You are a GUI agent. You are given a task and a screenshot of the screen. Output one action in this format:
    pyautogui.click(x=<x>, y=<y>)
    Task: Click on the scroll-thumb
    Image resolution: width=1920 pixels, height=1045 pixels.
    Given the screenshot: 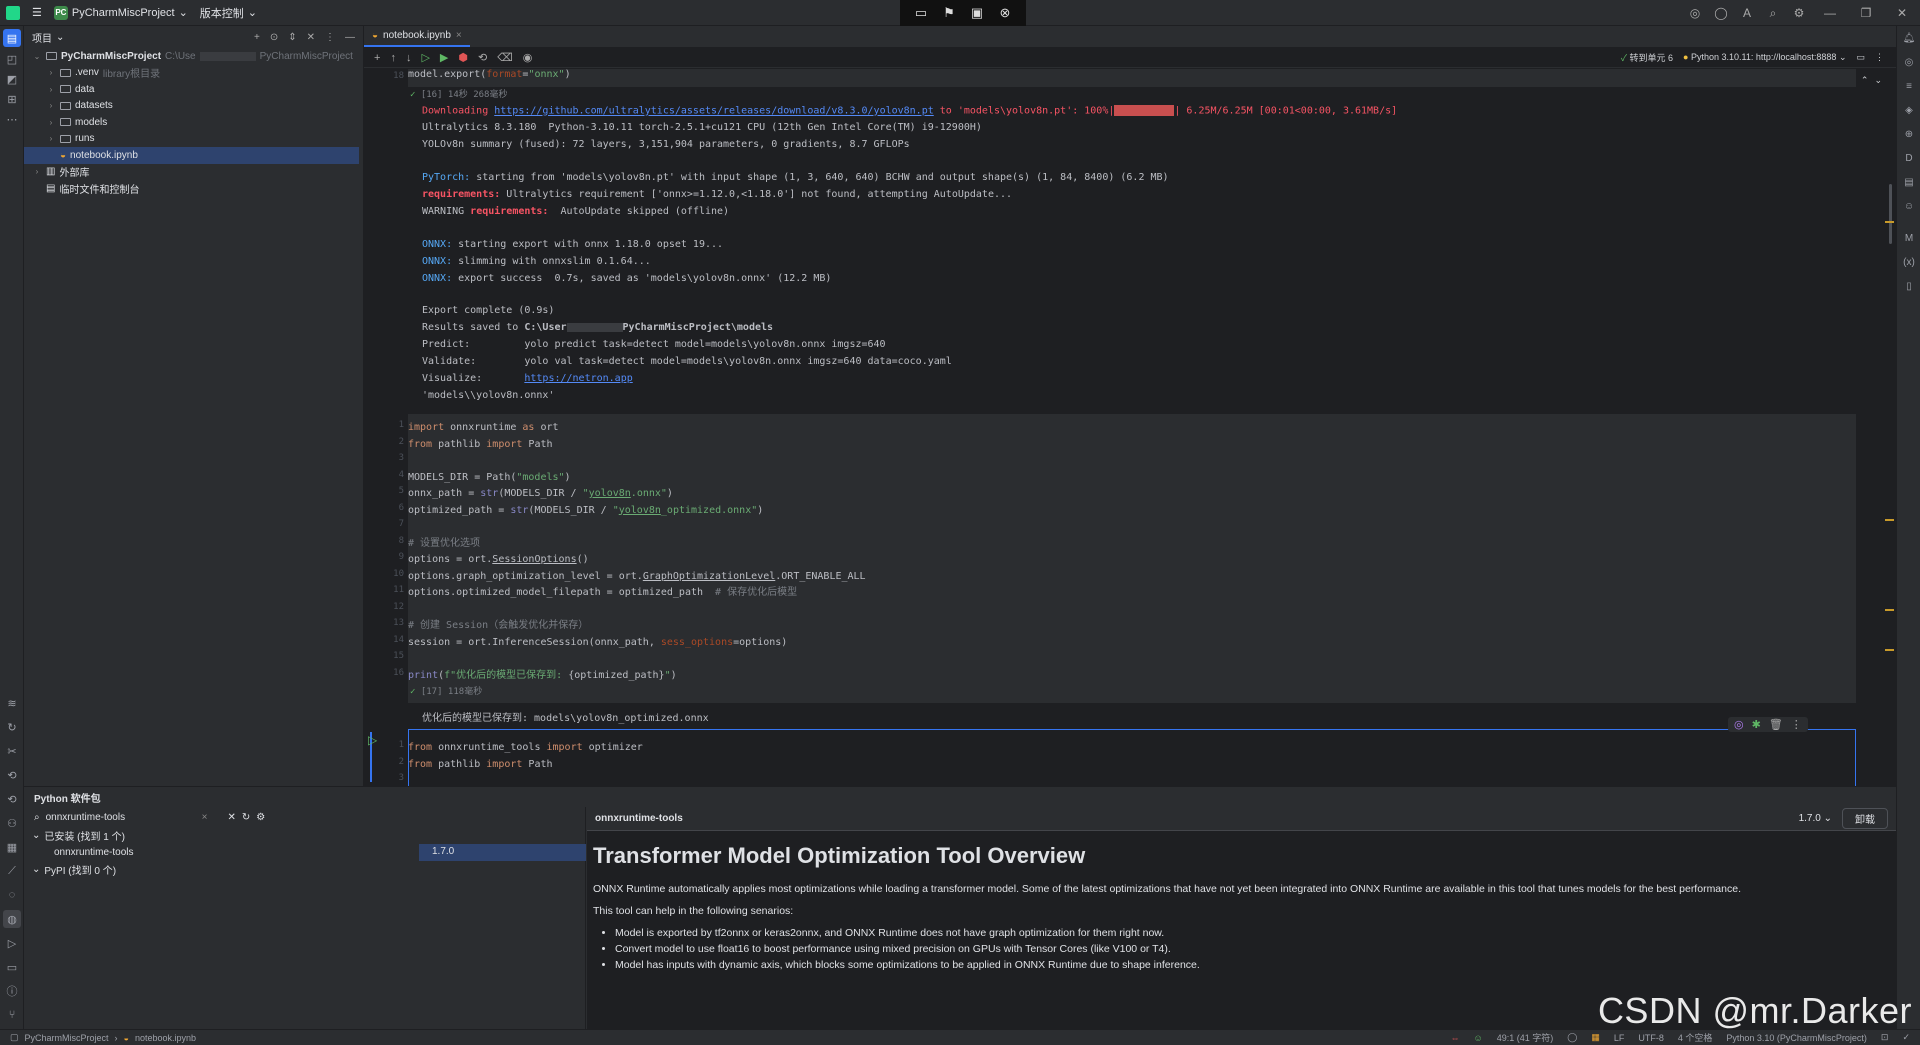 What is the action you would take?
    pyautogui.click(x=1890, y=214)
    